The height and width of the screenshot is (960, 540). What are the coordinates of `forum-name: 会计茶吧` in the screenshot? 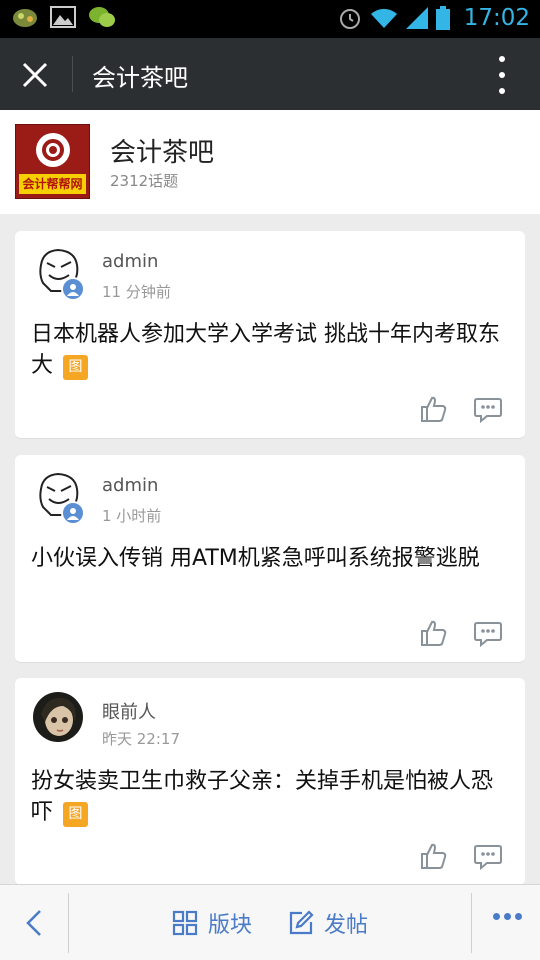 It's located at (162, 153).